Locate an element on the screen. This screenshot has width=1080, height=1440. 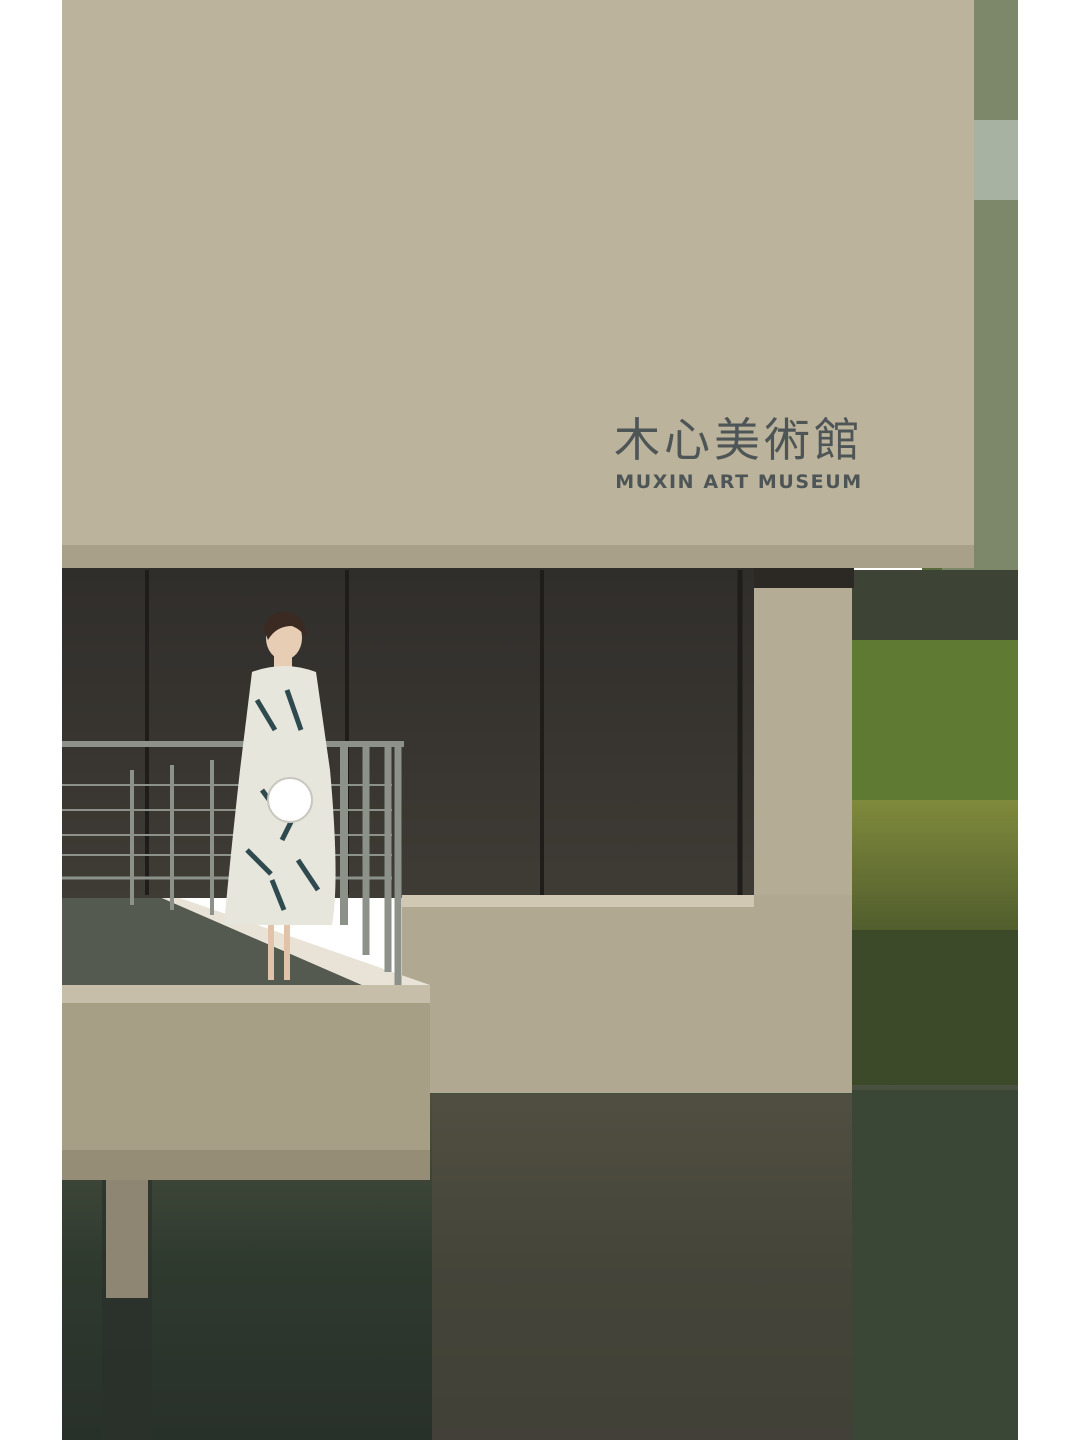
museum-sign-chinese: 木心美術館 is located at coordinates (739, 440).